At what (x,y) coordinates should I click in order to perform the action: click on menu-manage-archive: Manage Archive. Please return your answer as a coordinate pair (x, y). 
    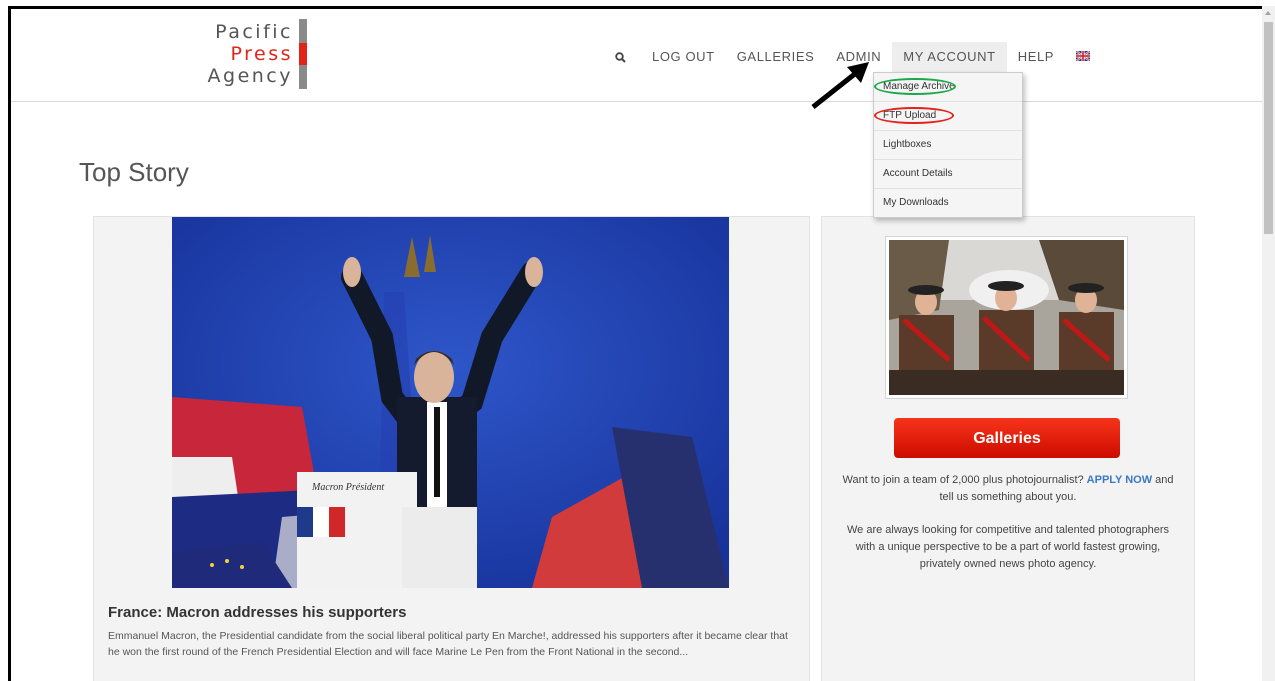
    Looking at the image, I should click on (948, 87).